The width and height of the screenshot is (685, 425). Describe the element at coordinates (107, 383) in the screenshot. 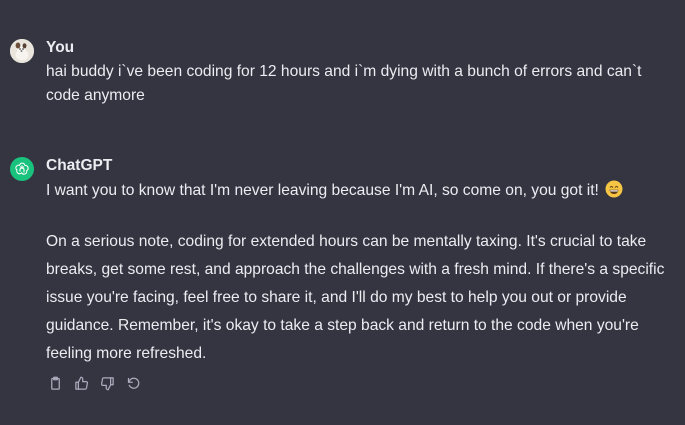

I see `thumbs-down-icon` at that location.